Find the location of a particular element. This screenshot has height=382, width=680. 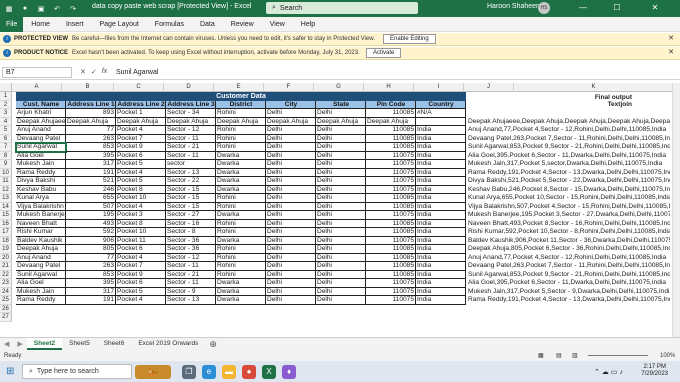

tab-view: View is located at coordinates (277, 24).